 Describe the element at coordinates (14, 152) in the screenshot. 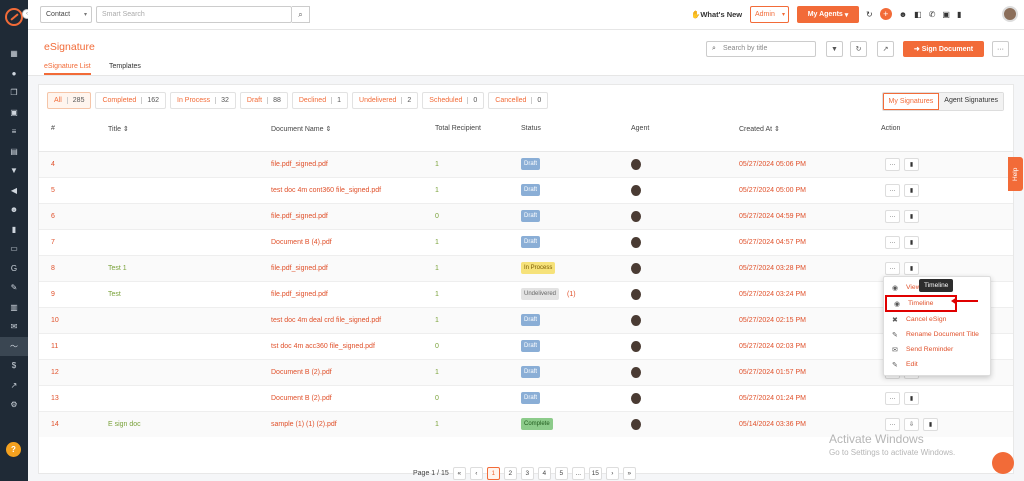

I see `report-icon: ▤` at that location.